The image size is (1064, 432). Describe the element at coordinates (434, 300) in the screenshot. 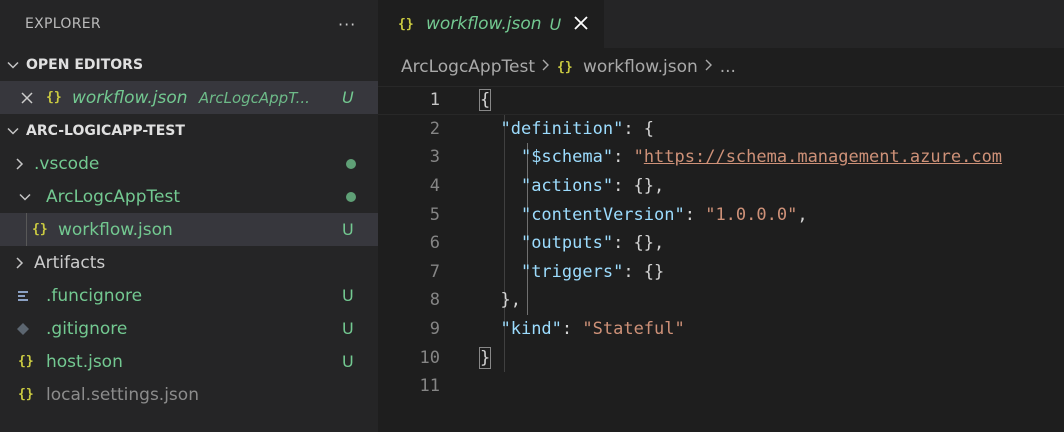

I see `line-number: 8` at that location.